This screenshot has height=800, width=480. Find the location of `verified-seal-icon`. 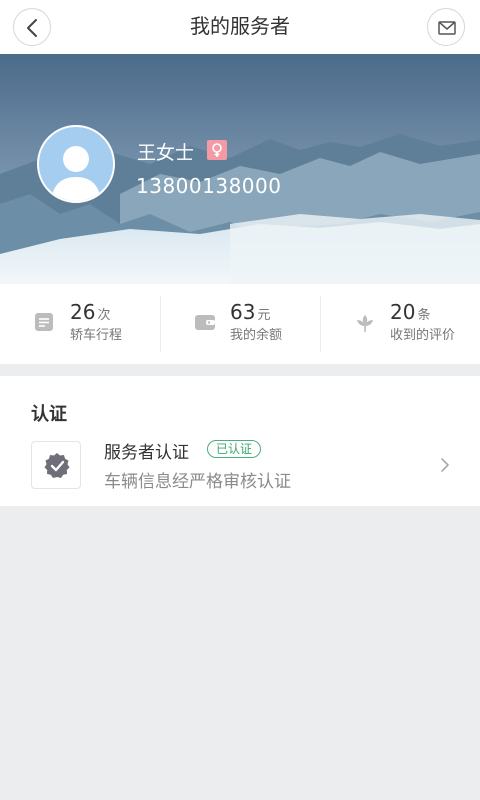

verified-seal-icon is located at coordinates (56, 465).